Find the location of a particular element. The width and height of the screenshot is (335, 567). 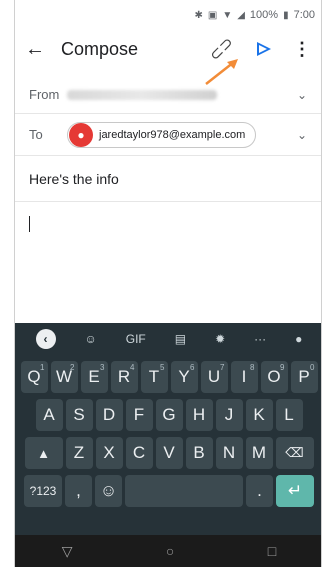

status-bar: ✱ ▣ ▼ ◢ 100% ▮ 7:00 is located at coordinates (168, 15).